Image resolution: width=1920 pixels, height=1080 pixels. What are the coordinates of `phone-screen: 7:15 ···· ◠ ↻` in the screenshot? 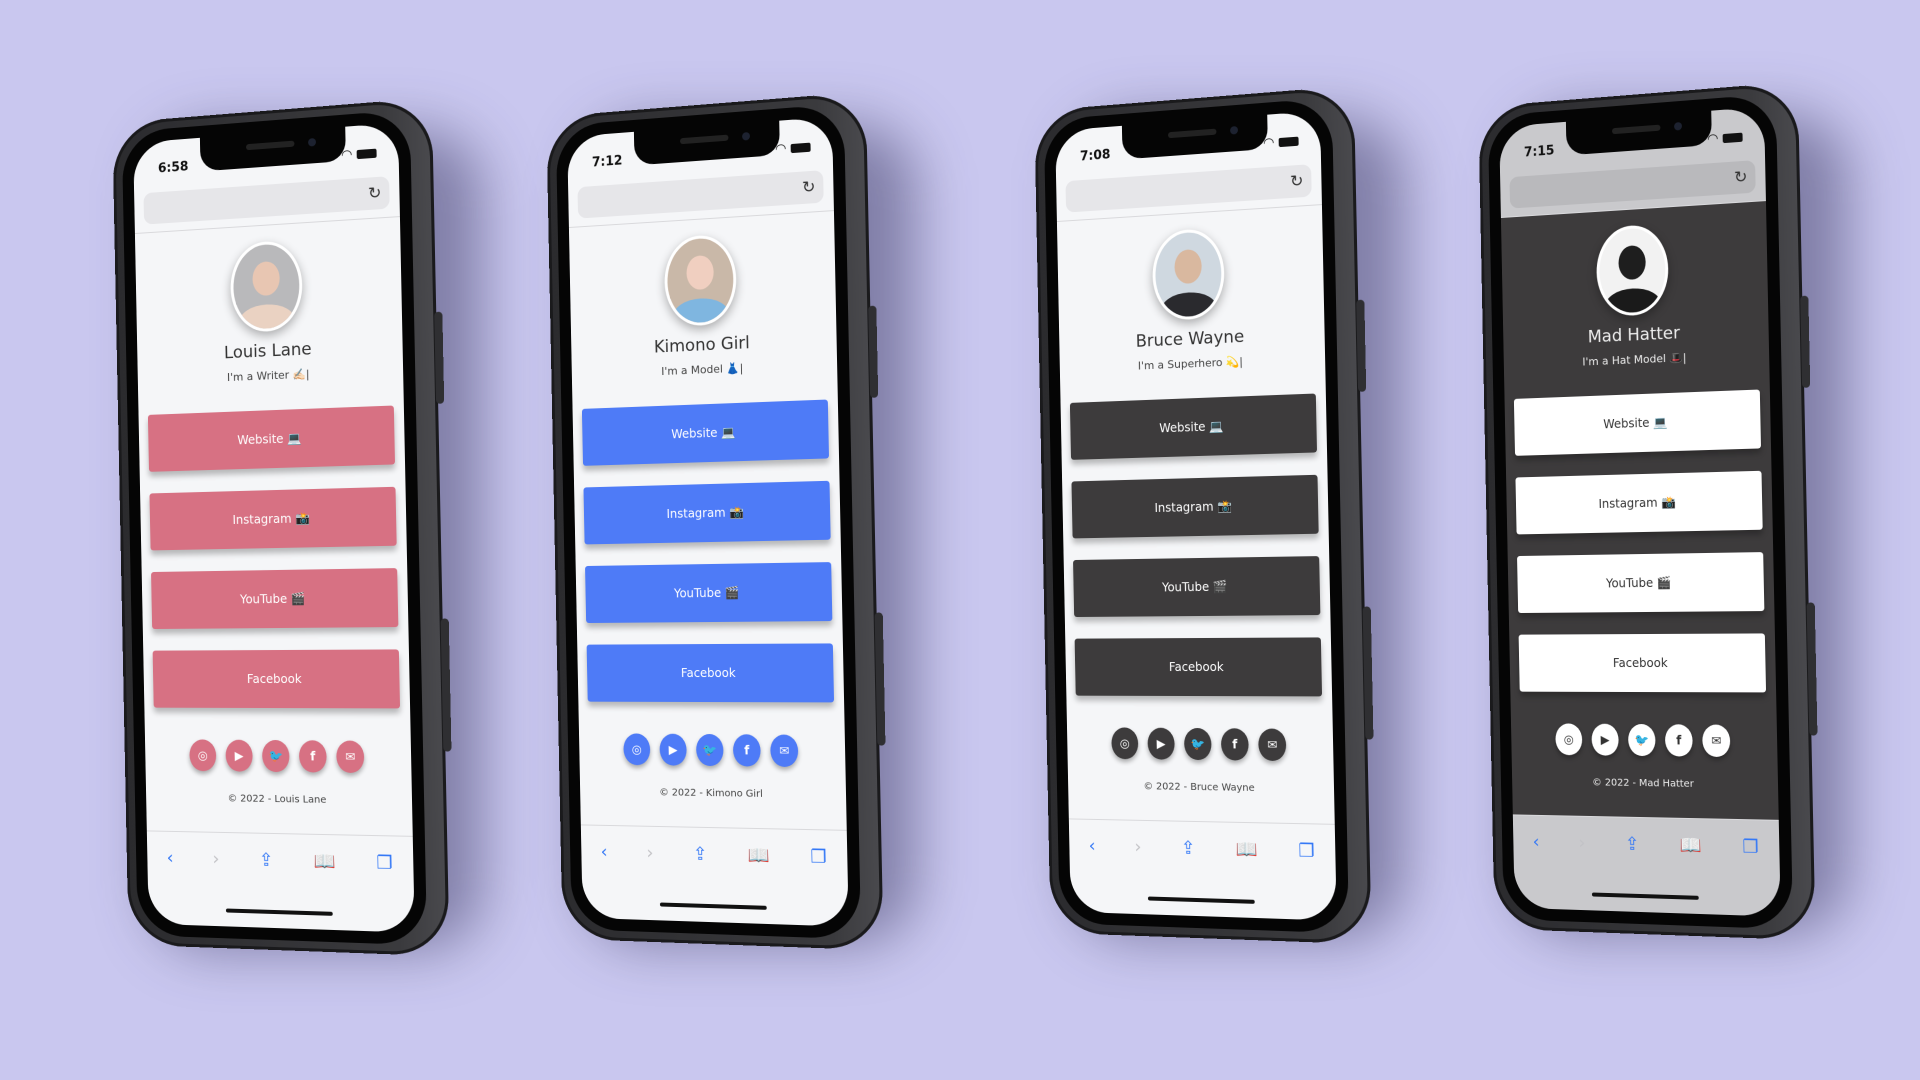 It's located at (1640, 511).